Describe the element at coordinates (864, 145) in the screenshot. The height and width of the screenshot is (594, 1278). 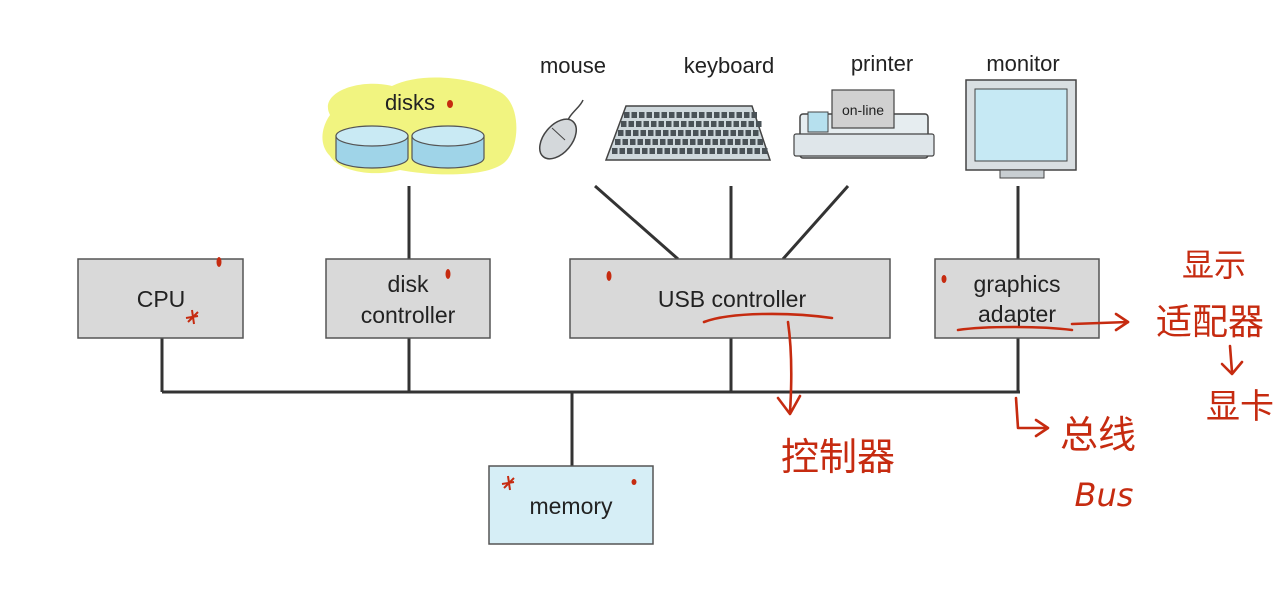
I see `printer-base` at that location.